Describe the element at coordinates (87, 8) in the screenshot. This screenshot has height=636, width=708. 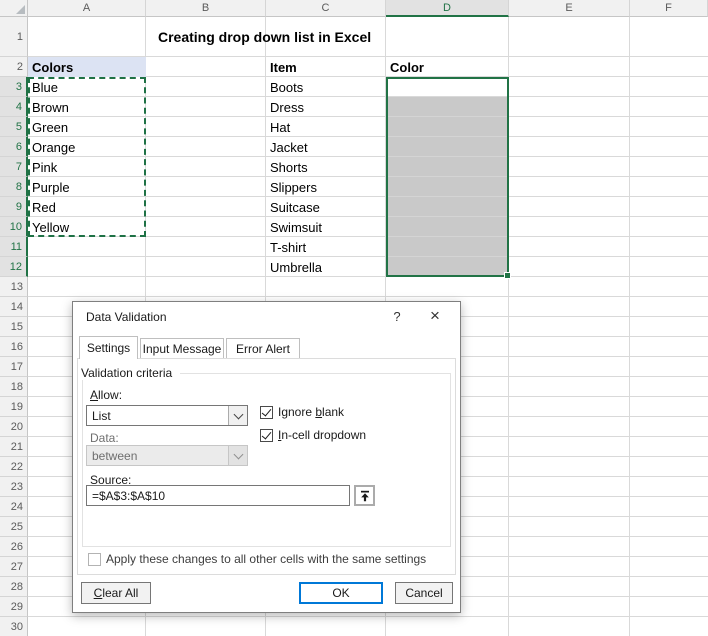
I see `column-header-A: A` at that location.